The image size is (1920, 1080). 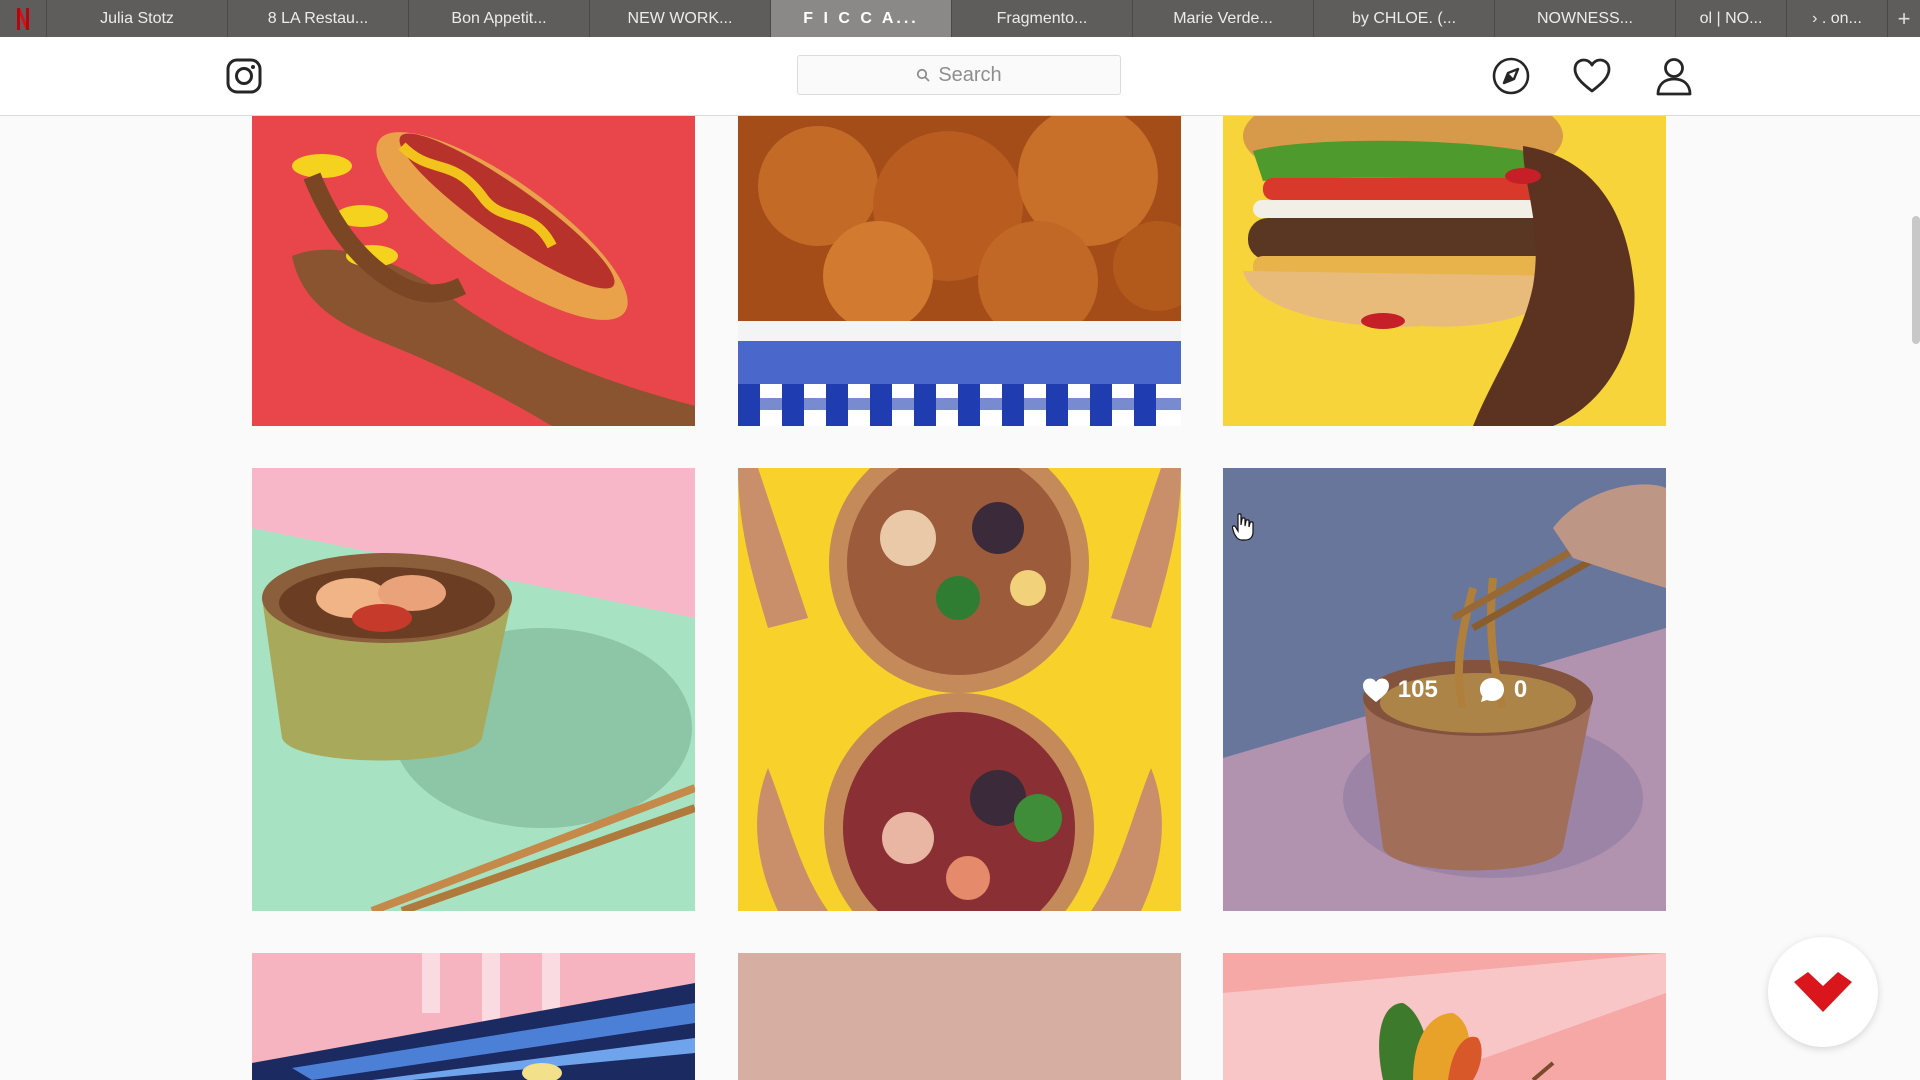 I want to click on post-burger, so click(x=1444, y=271).